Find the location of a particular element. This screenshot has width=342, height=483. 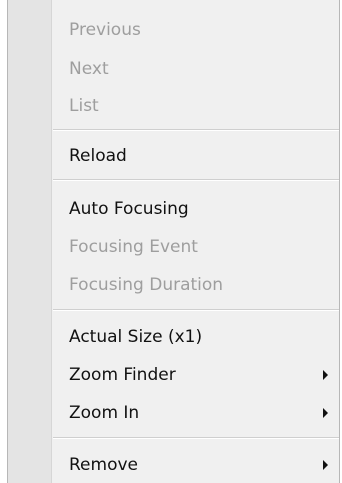

menu-item-label: Auto Focusing is located at coordinates (129, 209).